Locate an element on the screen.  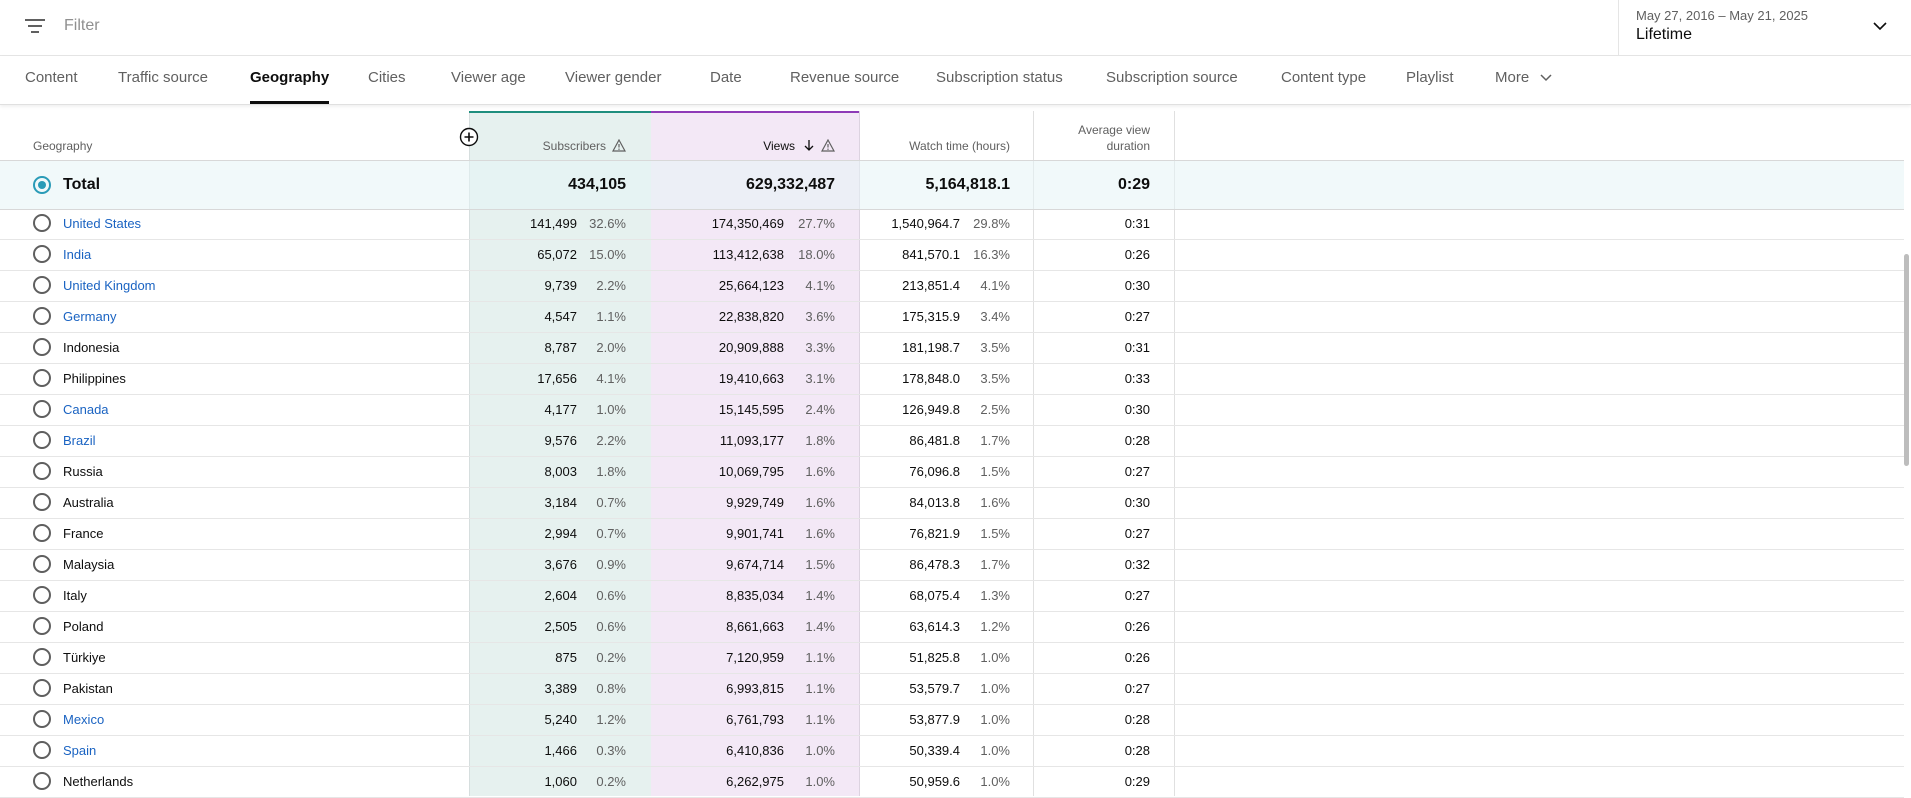
row-watch-time-pct: 2.5% is located at coordinates (995, 409).